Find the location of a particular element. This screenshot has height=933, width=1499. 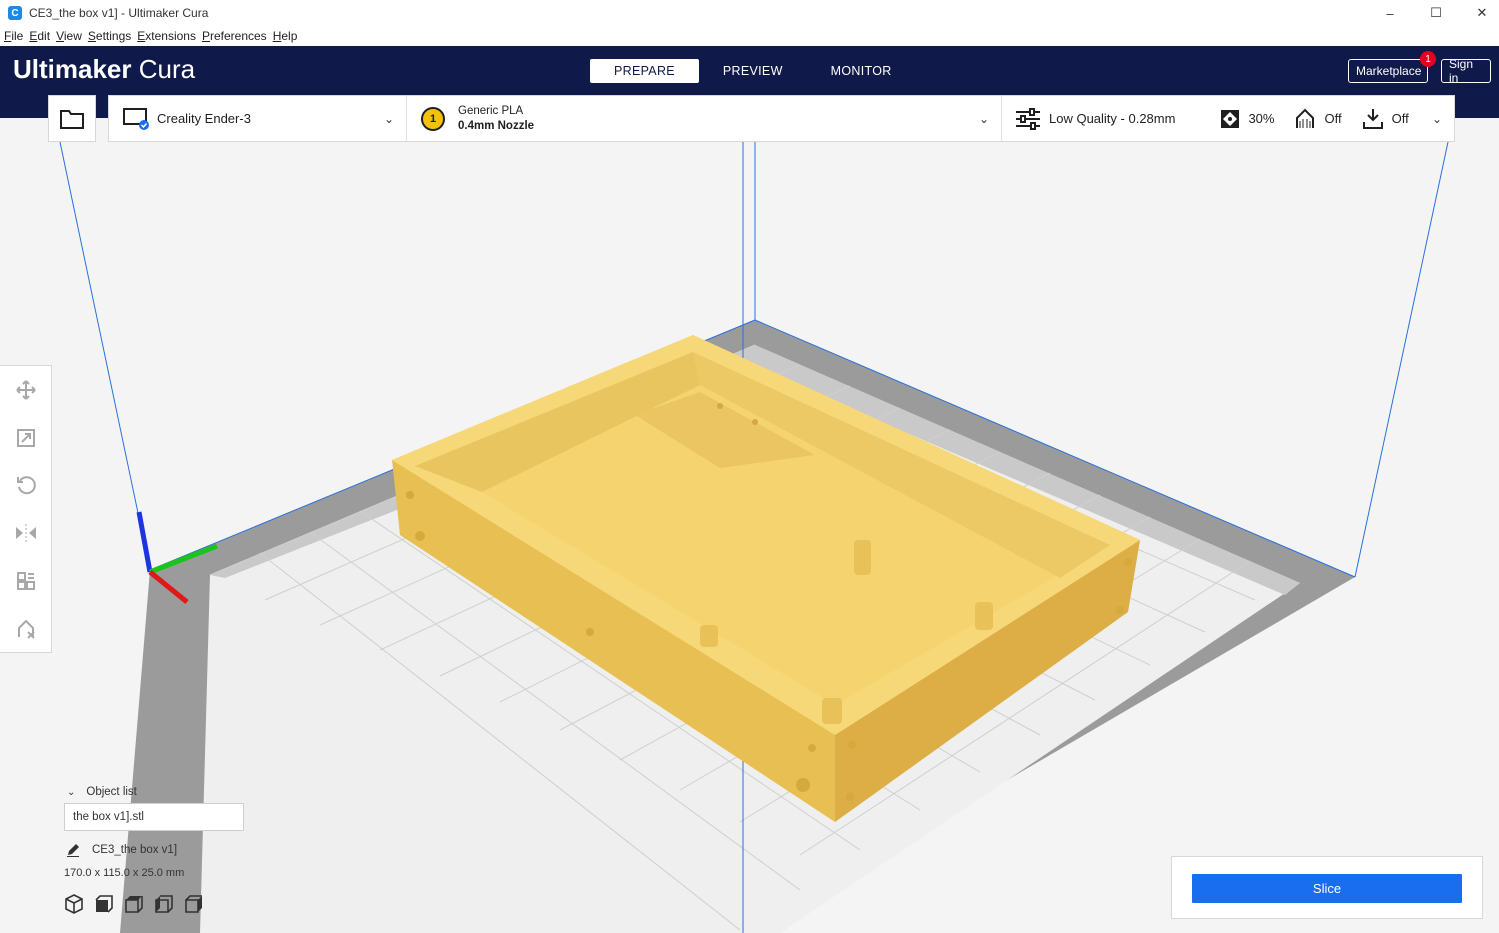

view-front-icon is located at coordinates (104, 904).